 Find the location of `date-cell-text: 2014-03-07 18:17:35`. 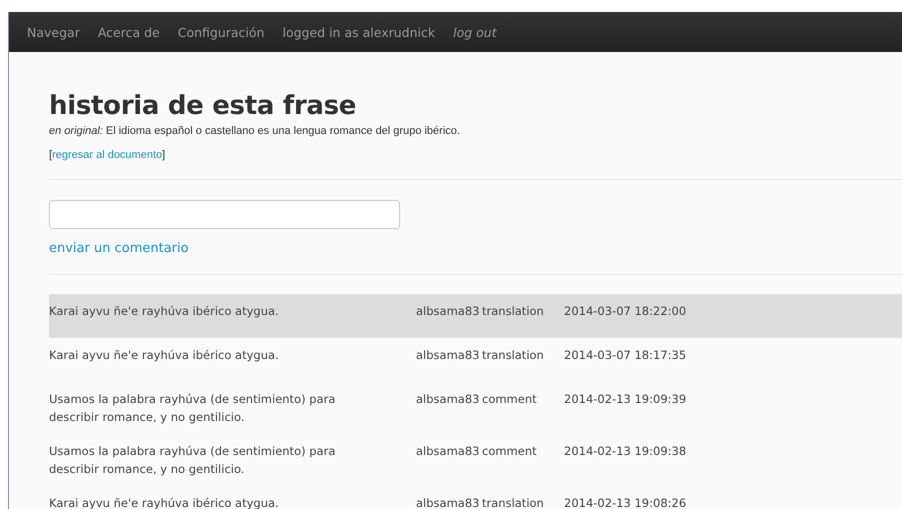

date-cell-text: 2014-03-07 18:17:35 is located at coordinates (626, 355).